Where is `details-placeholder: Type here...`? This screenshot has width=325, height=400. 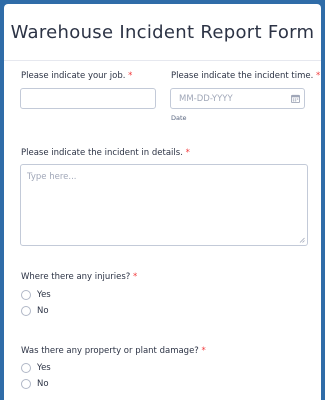
details-placeholder: Type here... is located at coordinates (52, 177).